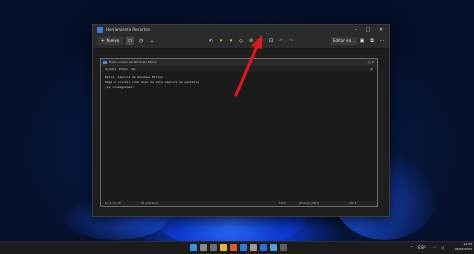 The height and width of the screenshot is (254, 474). I want to click on taskbar: ⌃ ESP ◠ ◁ 10:55 05/05/2022, so click(237, 247).